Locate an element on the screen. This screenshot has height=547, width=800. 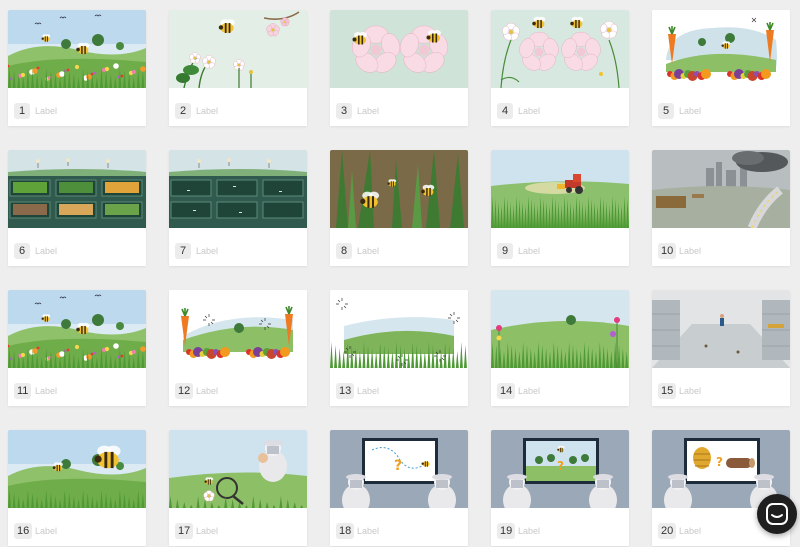
card-thumbnail-vegetables-hill-sparkles is located at coordinates (238, 329).